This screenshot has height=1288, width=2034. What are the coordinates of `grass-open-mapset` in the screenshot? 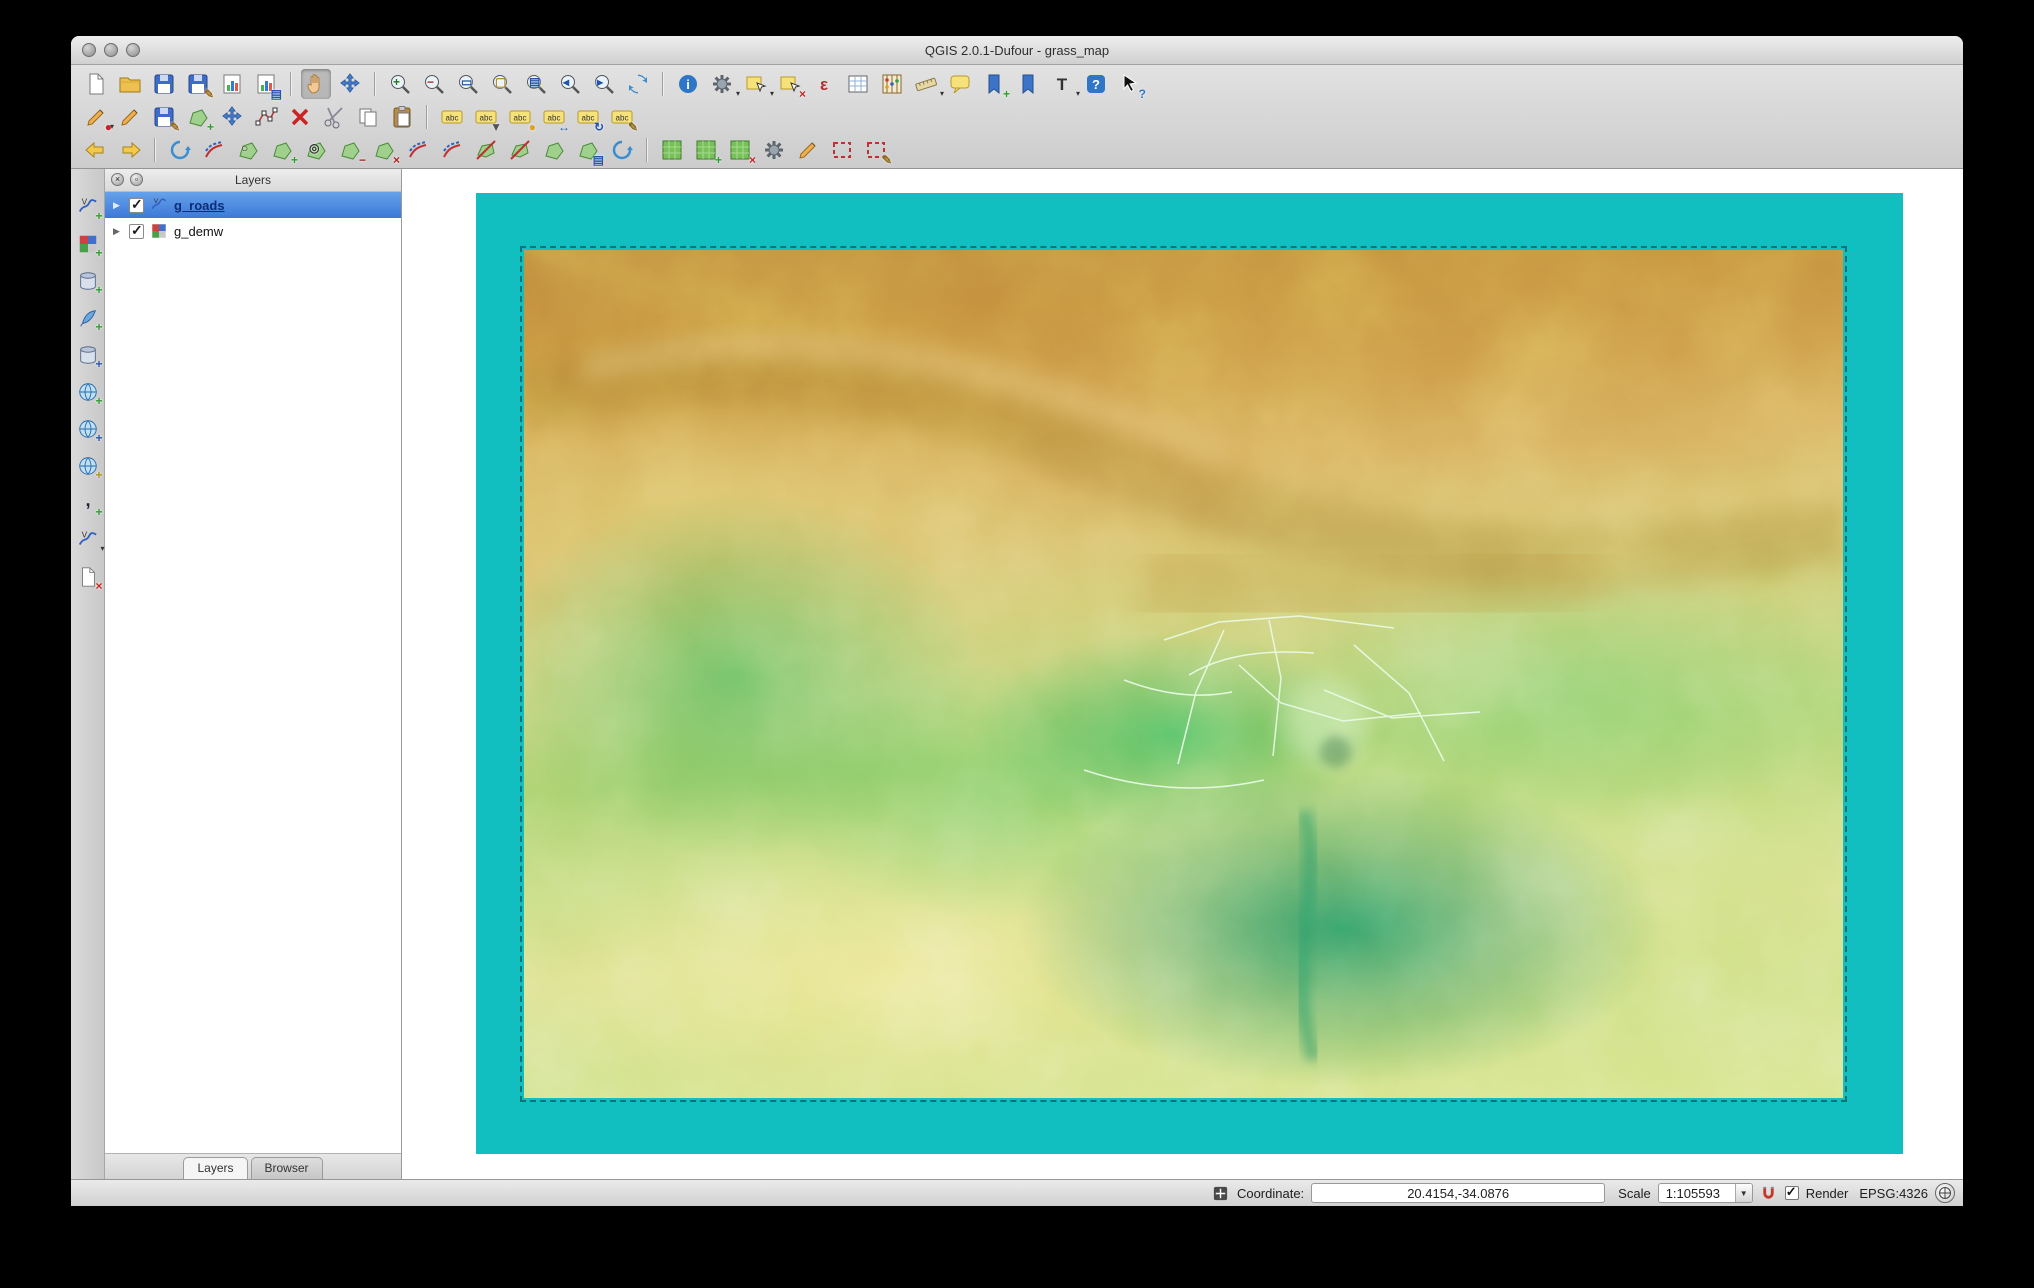 It's located at (672, 150).